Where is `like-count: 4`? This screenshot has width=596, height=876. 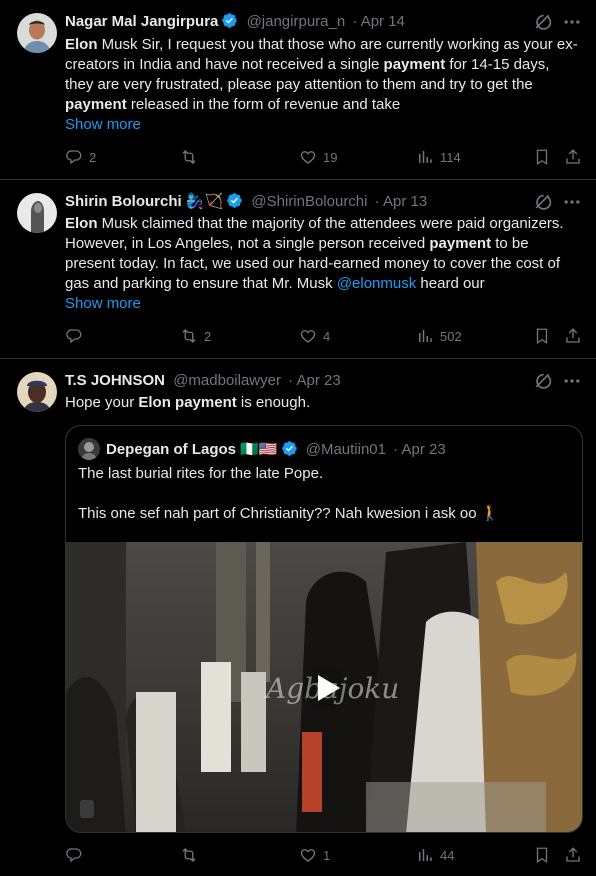 like-count: 4 is located at coordinates (327, 336).